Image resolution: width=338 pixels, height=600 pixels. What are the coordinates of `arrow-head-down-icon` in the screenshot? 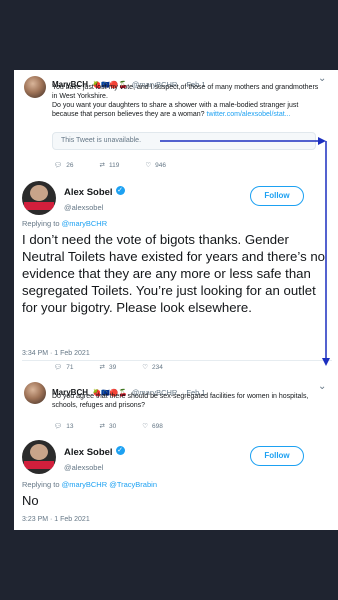 It's located at (326, 362).